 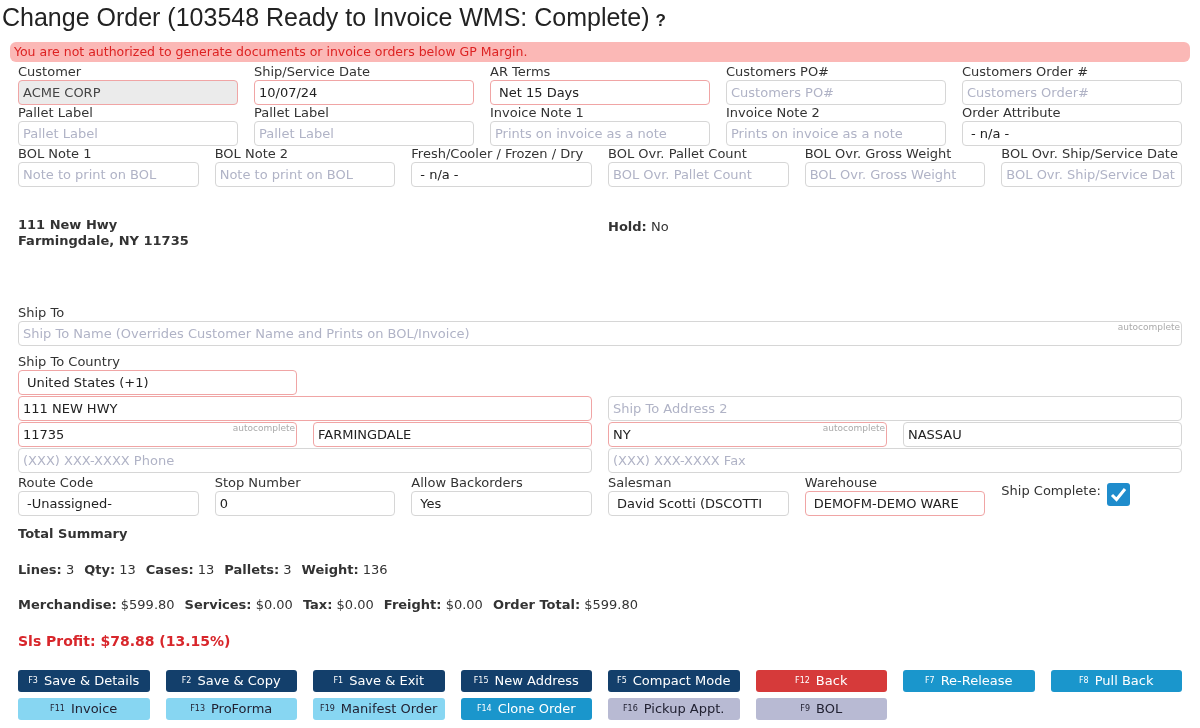 What do you see at coordinates (251, 154) in the screenshot?
I see `field-label: BOL Note 2` at bounding box center [251, 154].